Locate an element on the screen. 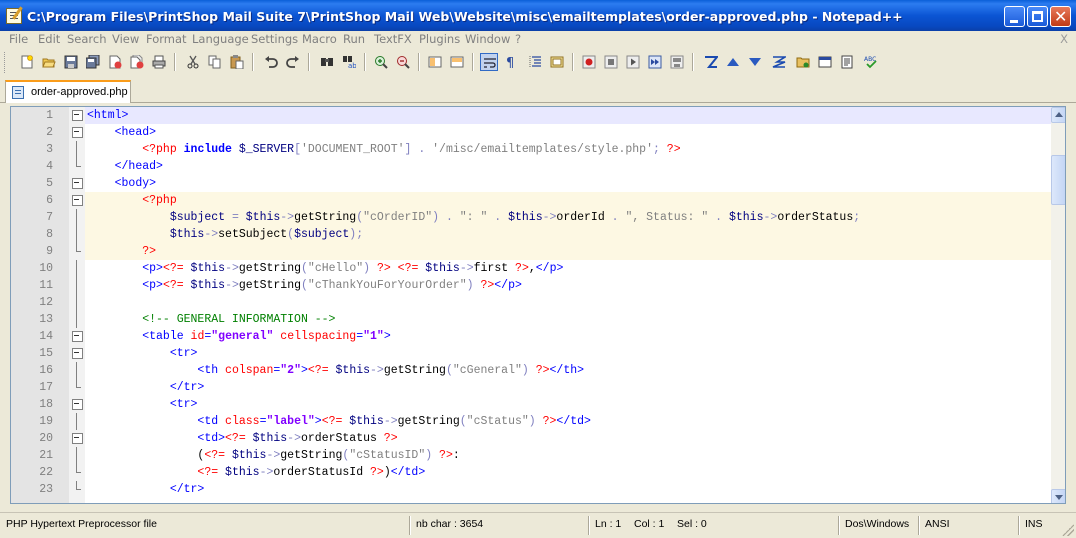  code-line: 13 <!-- GENERAL INFORMATION --> is located at coordinates (531, 319).